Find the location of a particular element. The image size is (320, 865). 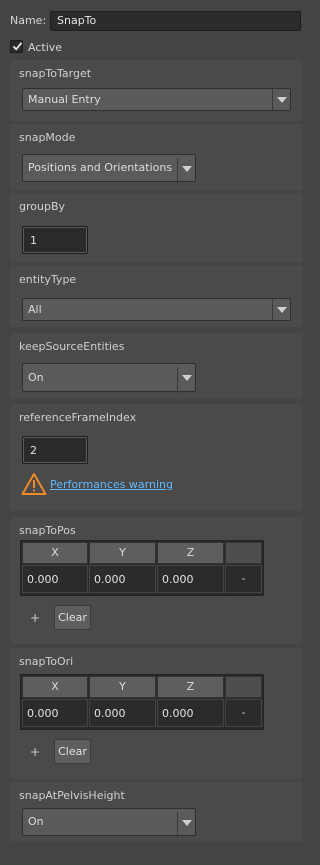

field-label: snapAtPelvisHeight is located at coordinates (72, 795).